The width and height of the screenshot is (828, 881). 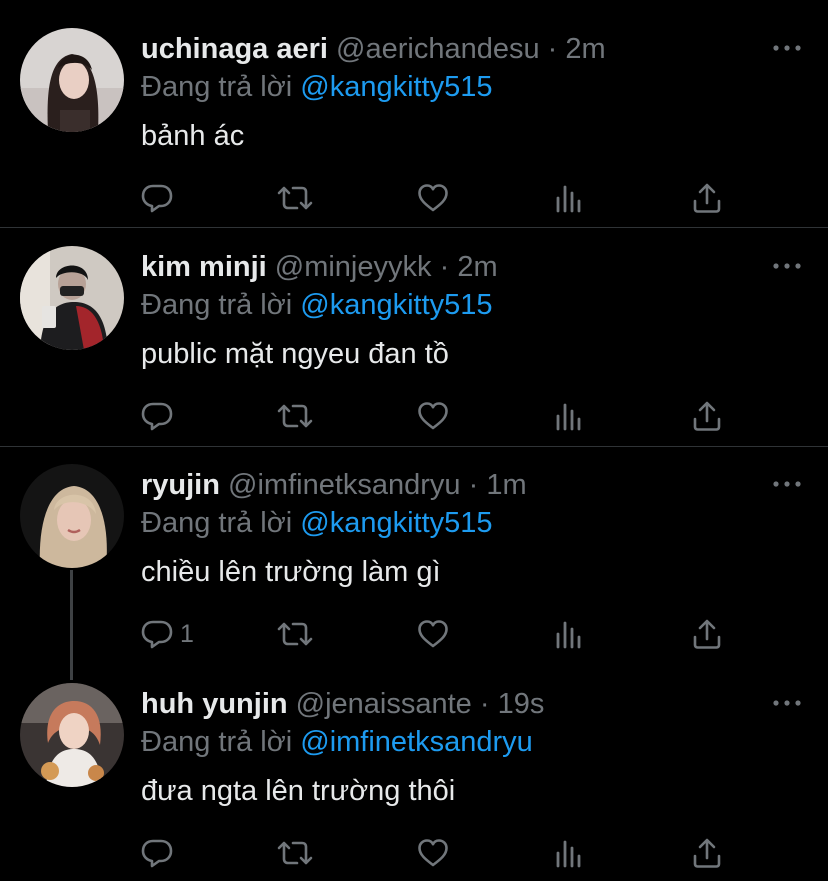 What do you see at coordinates (344, 485) in the screenshot?
I see `user-handle: @imfinetksandryu` at bounding box center [344, 485].